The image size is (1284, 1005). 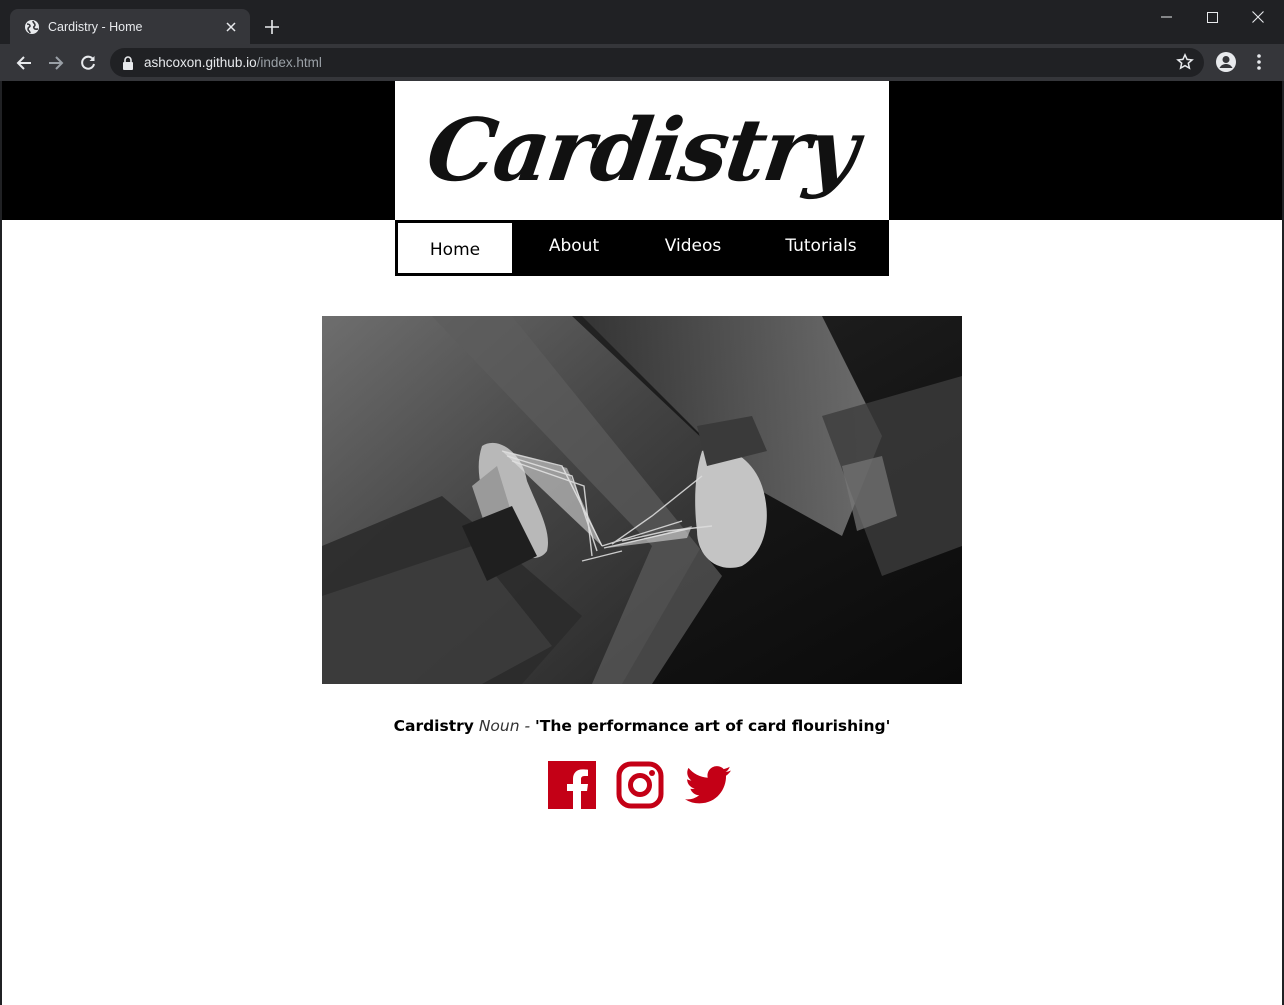 I want to click on lock-icon, so click(x=128, y=62).